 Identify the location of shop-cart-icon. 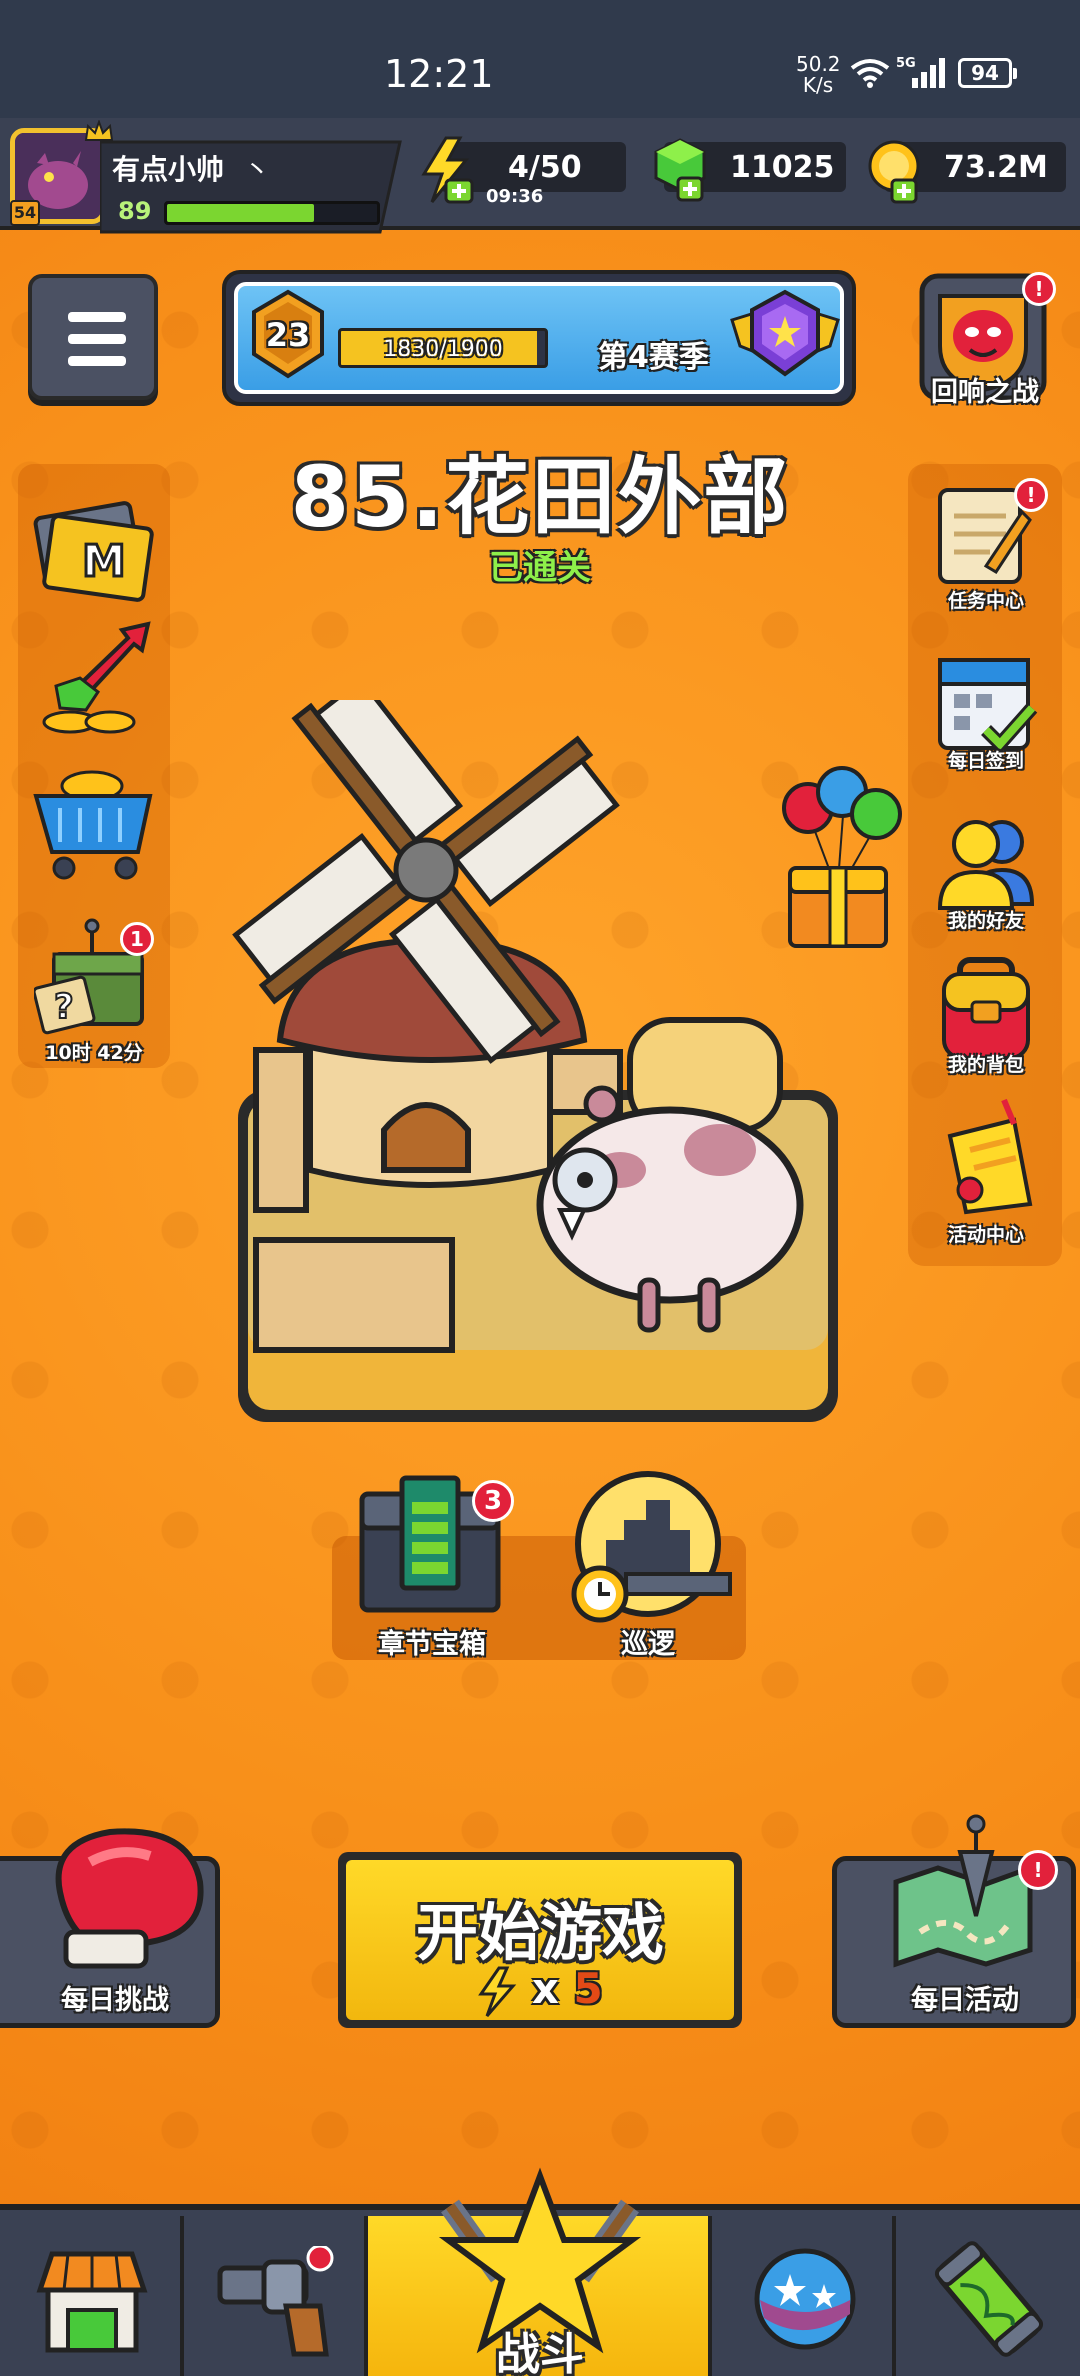
(94, 821).